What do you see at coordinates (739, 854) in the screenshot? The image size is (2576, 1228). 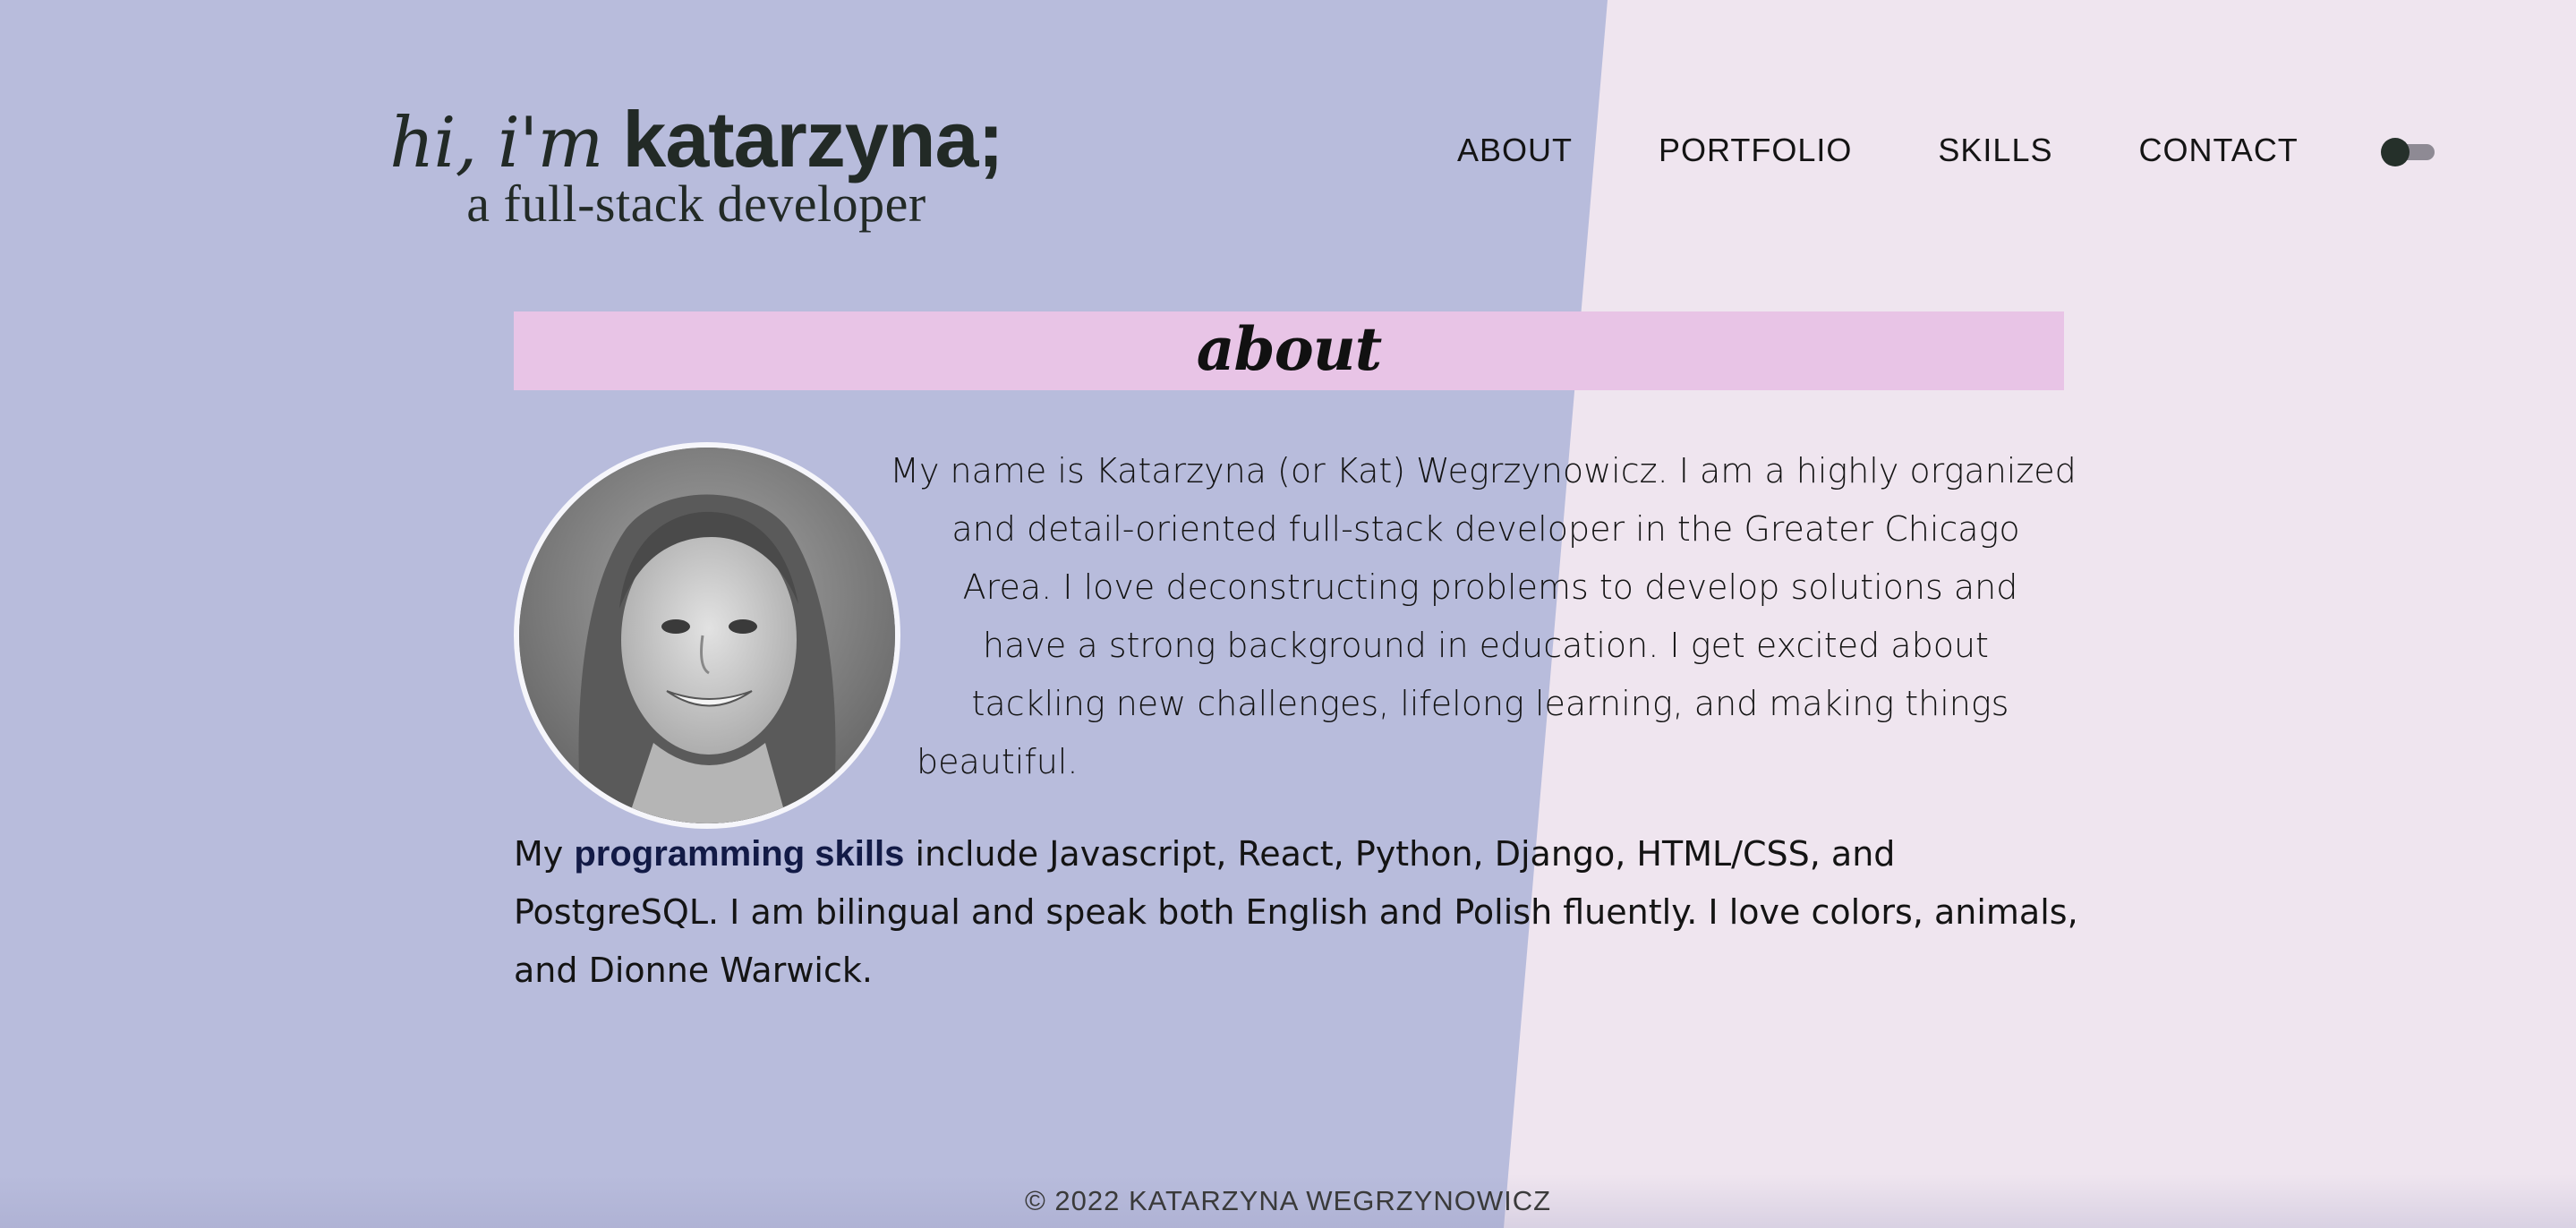 I see `skills-emphasis: programming skills` at bounding box center [739, 854].